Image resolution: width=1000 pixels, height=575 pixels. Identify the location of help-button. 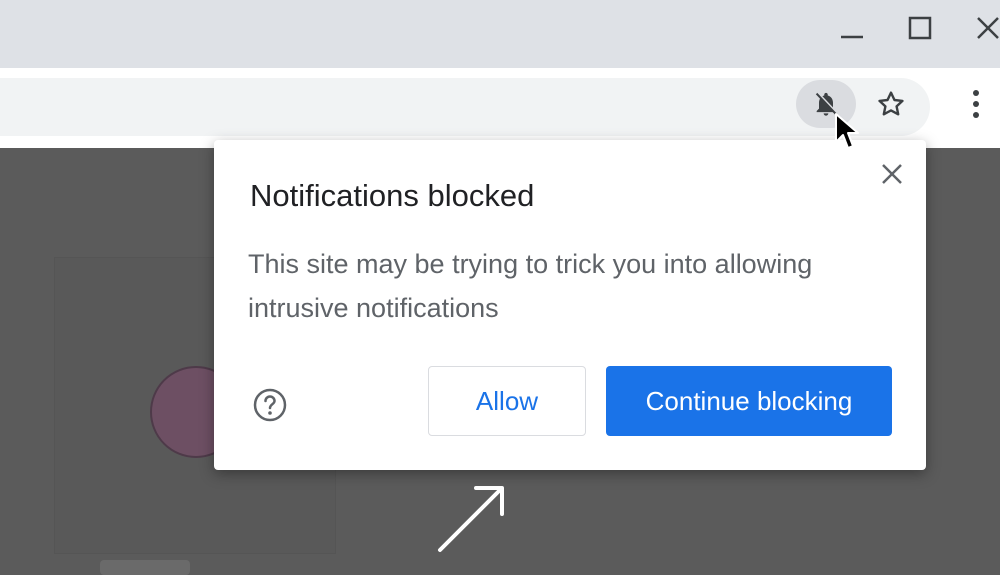
(270, 405).